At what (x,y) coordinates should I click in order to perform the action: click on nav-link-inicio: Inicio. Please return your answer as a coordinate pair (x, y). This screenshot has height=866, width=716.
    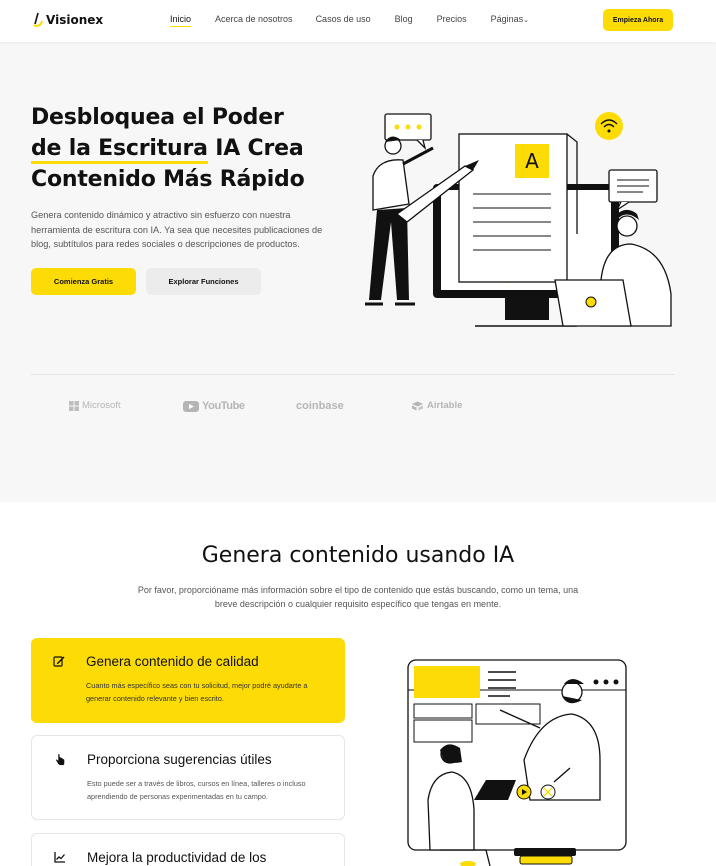
    Looking at the image, I should click on (181, 20).